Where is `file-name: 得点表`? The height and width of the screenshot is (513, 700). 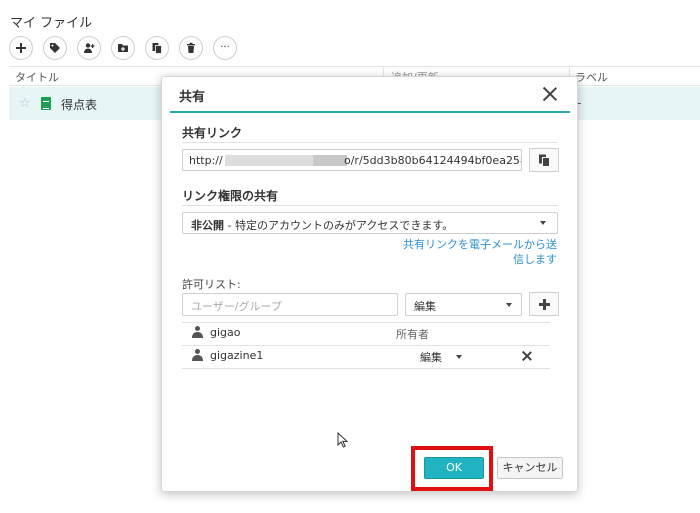 file-name: 得点表 is located at coordinates (79, 104).